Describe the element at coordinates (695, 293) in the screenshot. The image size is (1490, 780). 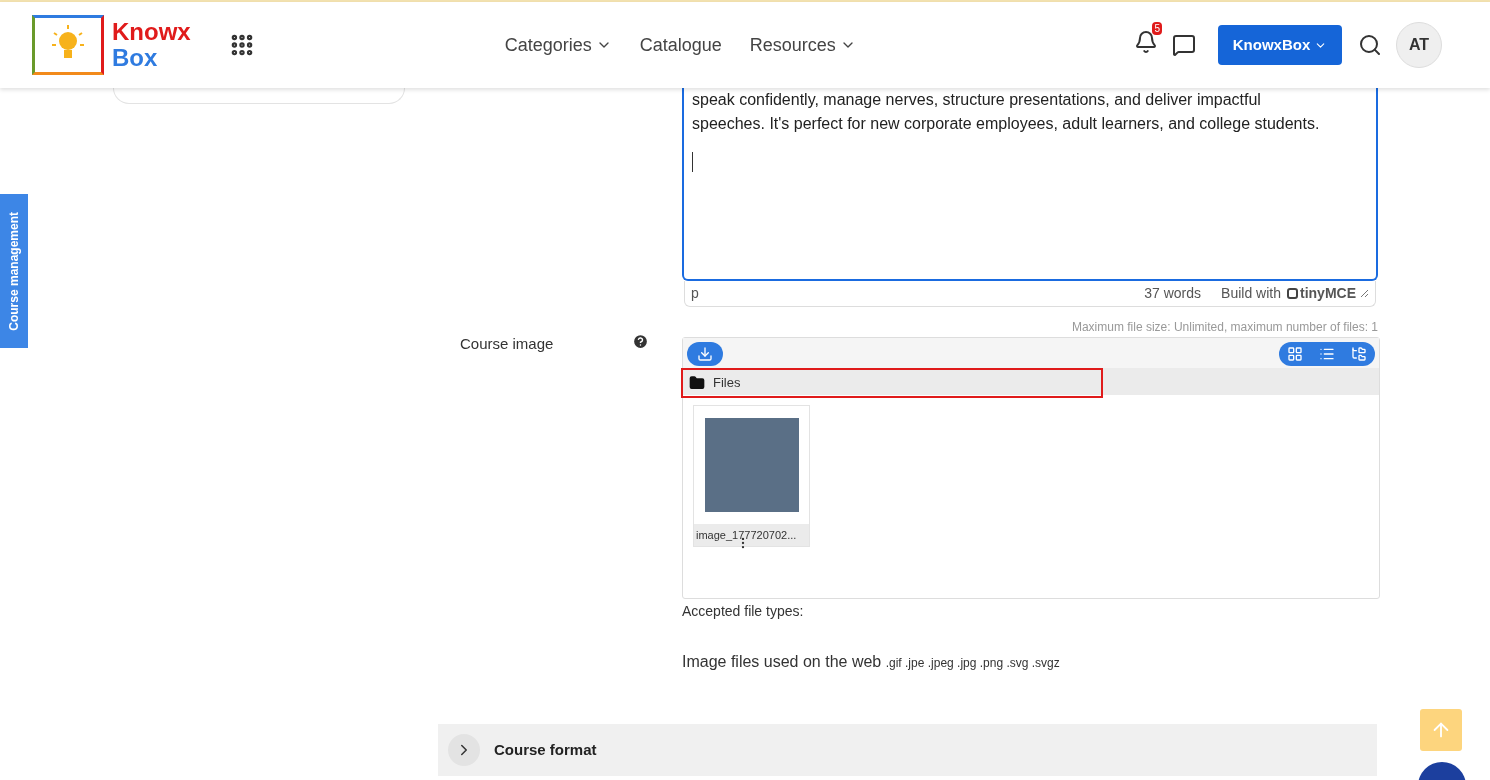
I see `element-path: p` at that location.